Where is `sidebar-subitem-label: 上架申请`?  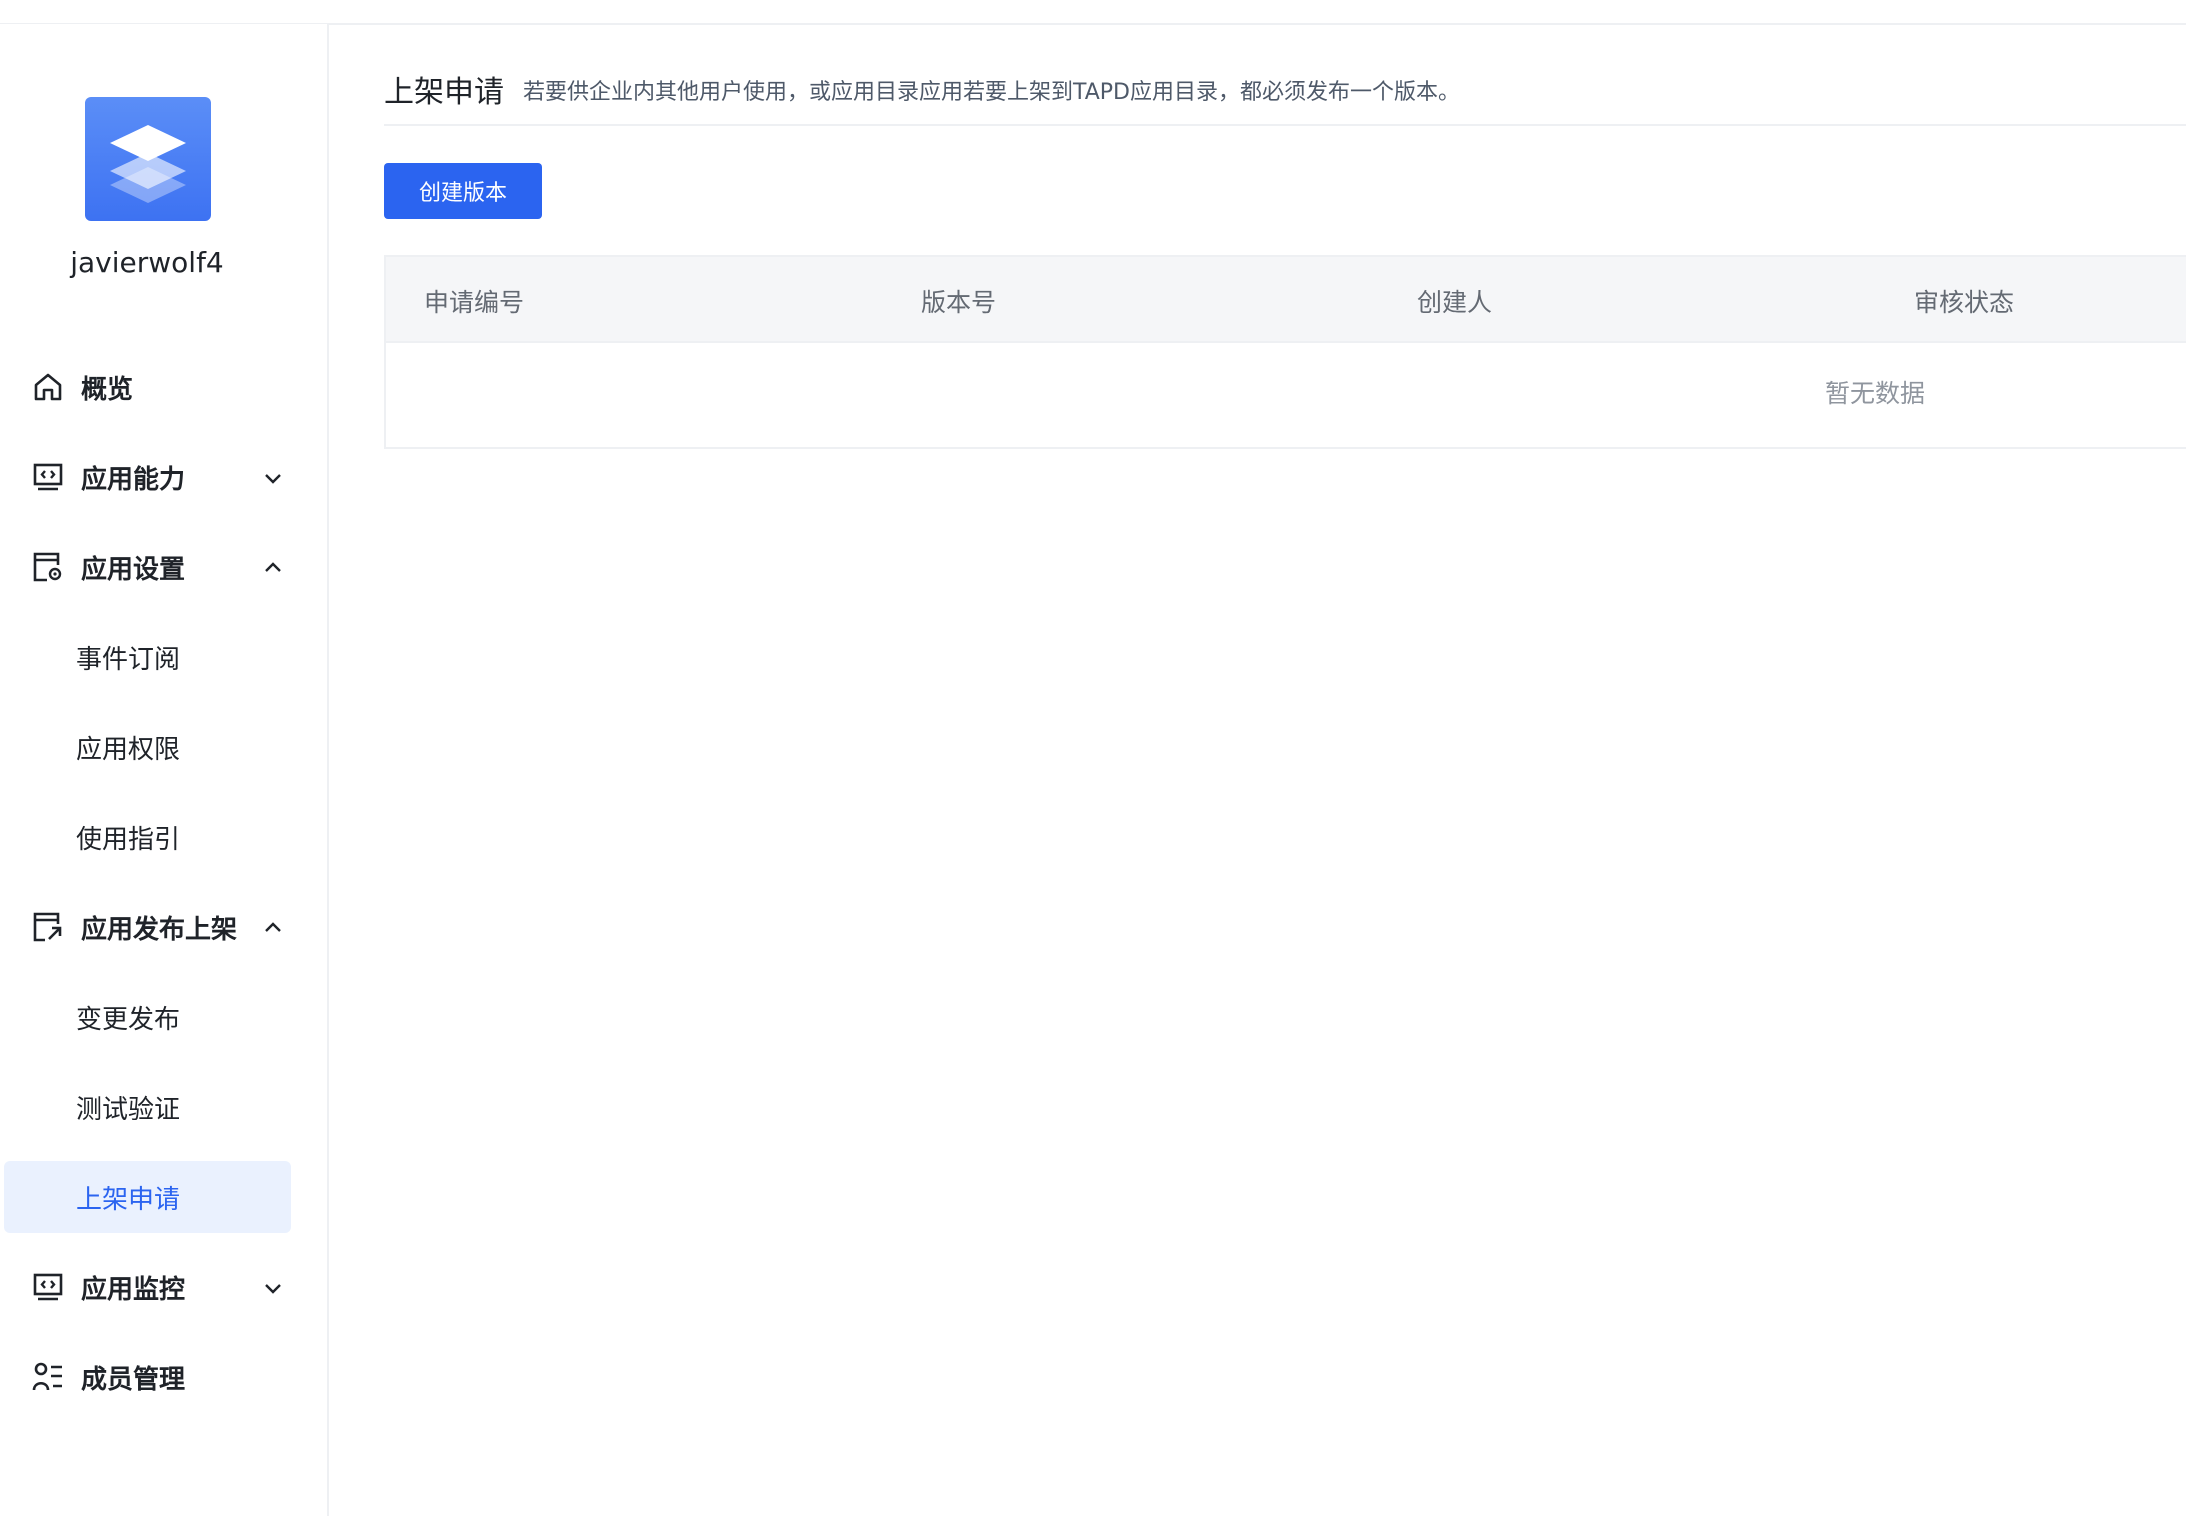
sidebar-subitem-label: 上架申请 is located at coordinates (128, 1199).